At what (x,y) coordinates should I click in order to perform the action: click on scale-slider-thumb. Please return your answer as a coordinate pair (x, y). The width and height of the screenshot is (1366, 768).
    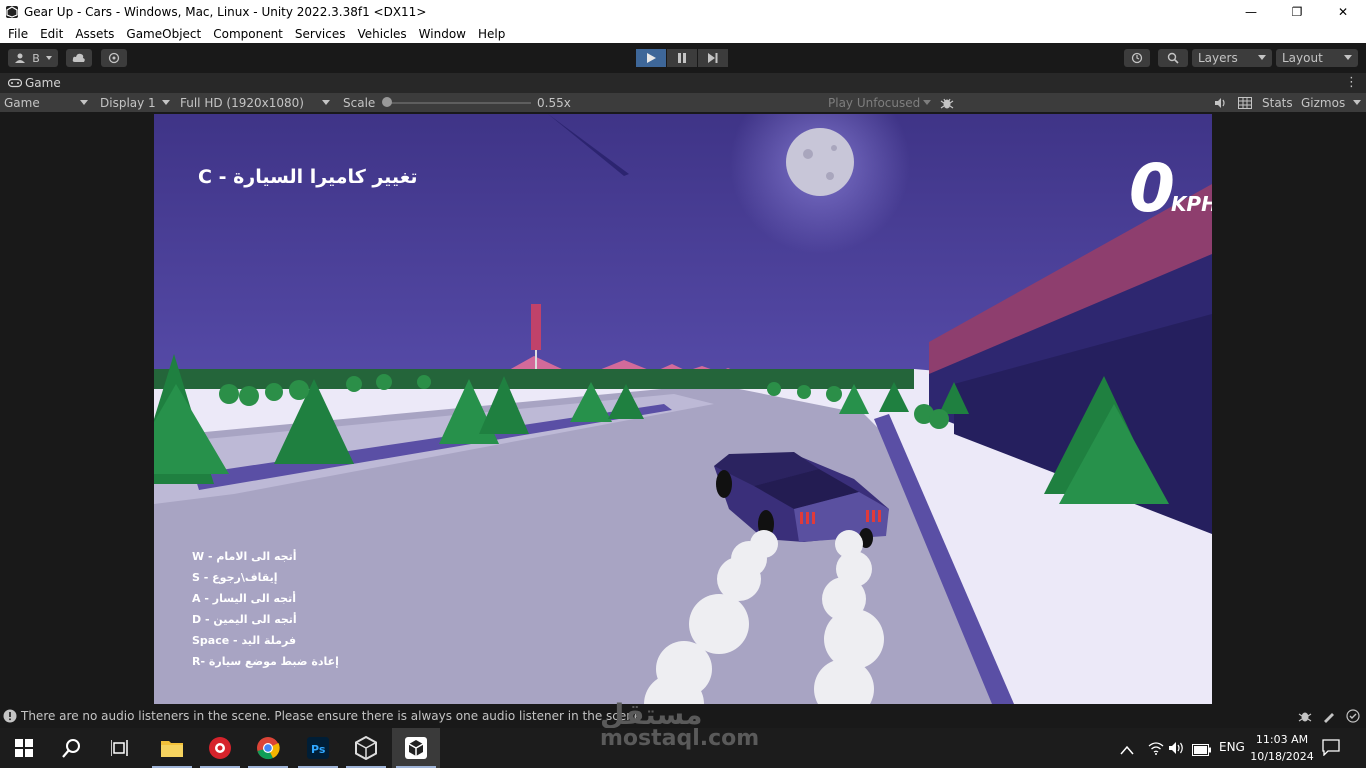
    Looking at the image, I should click on (387, 102).